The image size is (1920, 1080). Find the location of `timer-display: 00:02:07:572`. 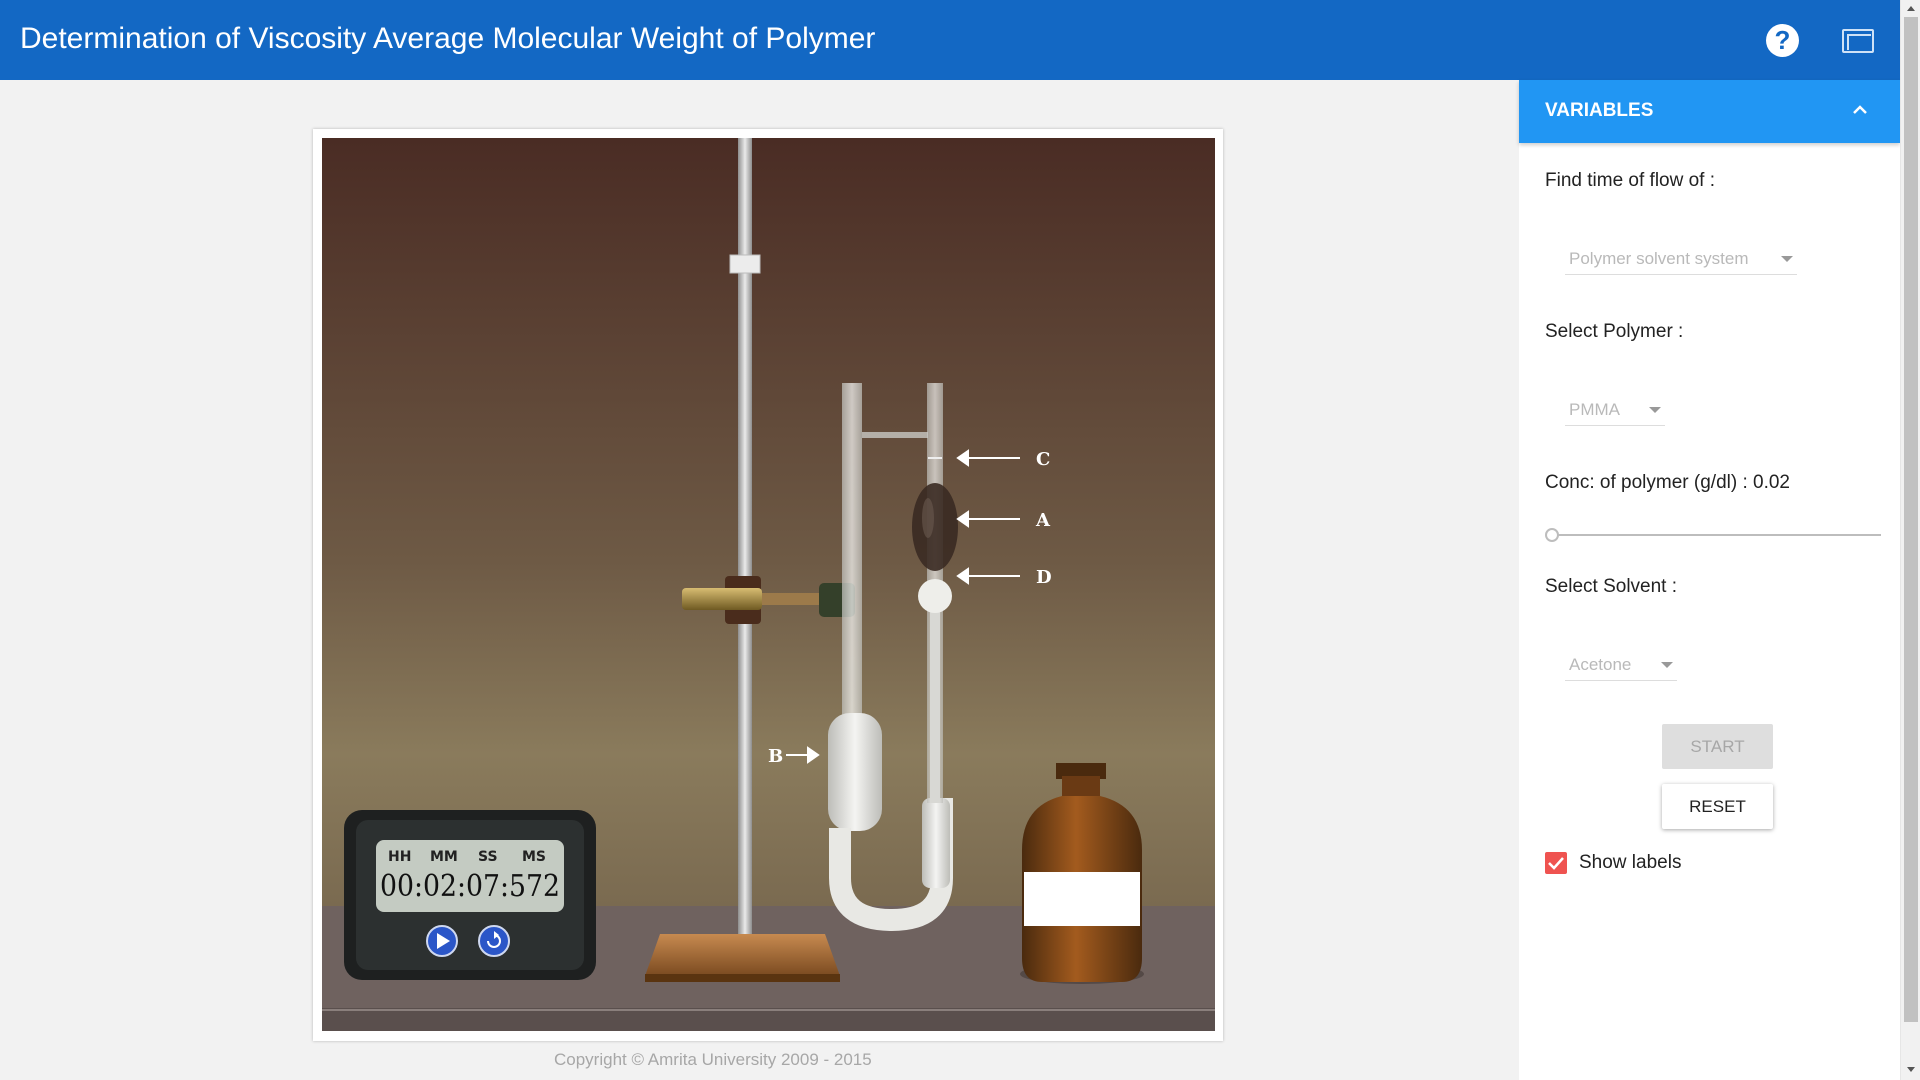

timer-display: 00:02:07:572 is located at coordinates (470, 886).